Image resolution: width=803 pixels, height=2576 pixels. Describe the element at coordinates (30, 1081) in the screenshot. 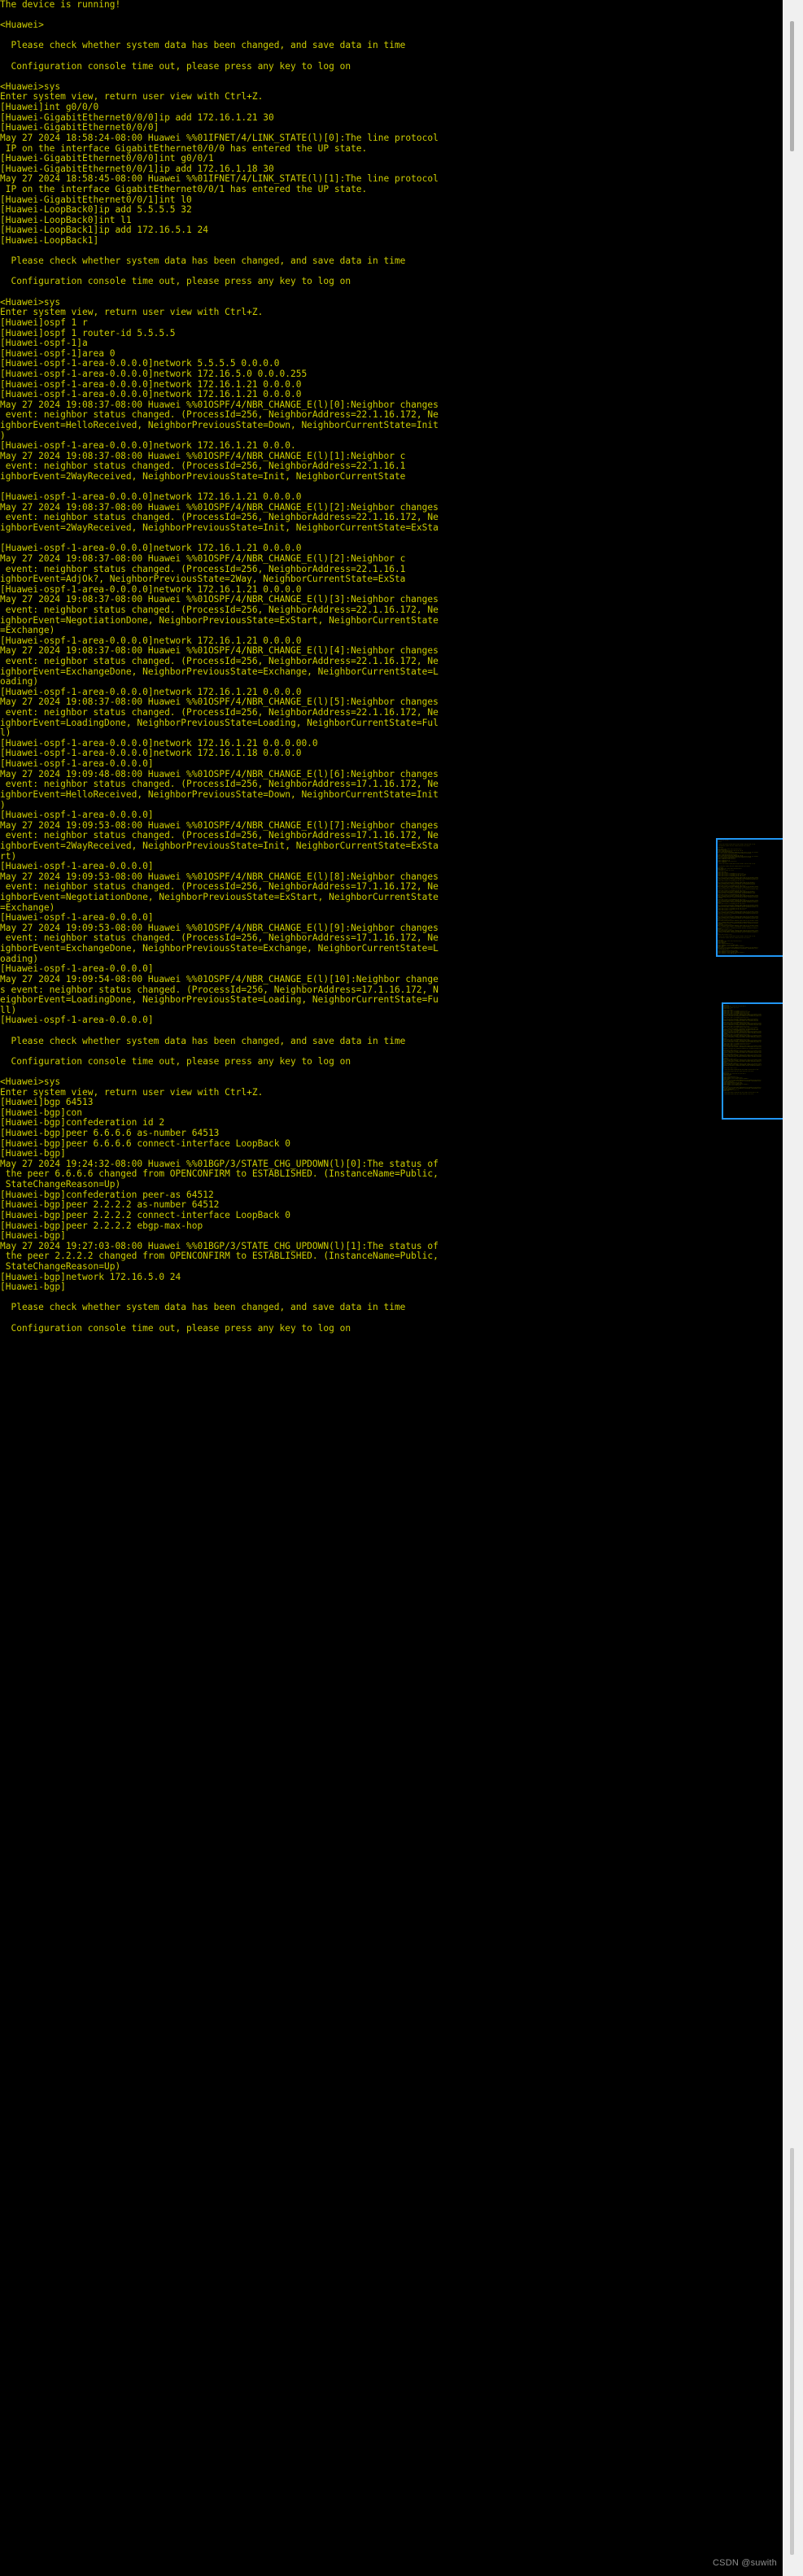

I see `terminal-line: <Huawei>sys` at that location.